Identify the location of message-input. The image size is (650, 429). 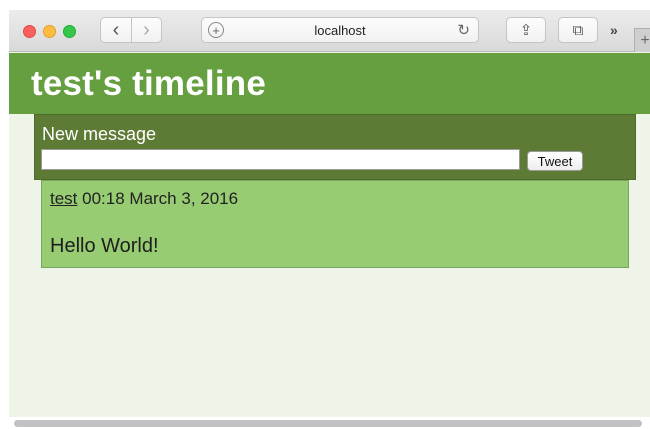
(280, 159).